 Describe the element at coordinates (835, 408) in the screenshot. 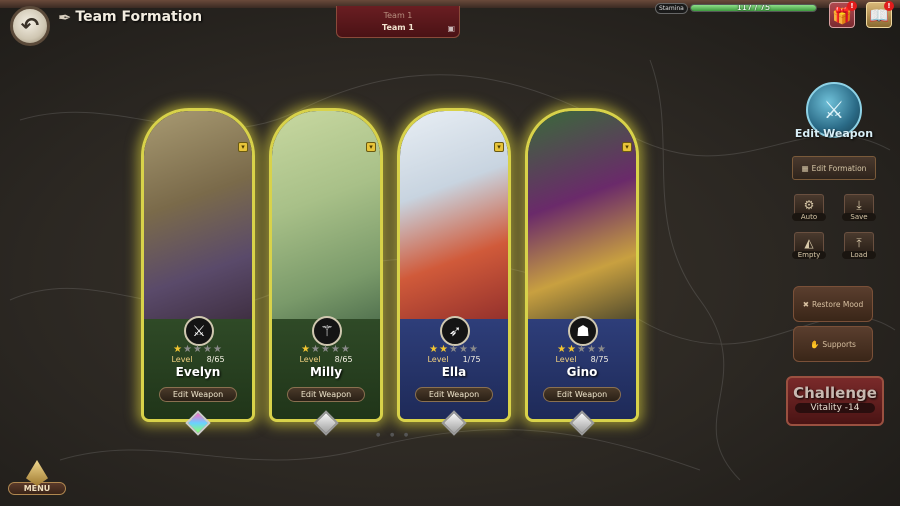

I see `vitality-cost: Vitality -14` at that location.